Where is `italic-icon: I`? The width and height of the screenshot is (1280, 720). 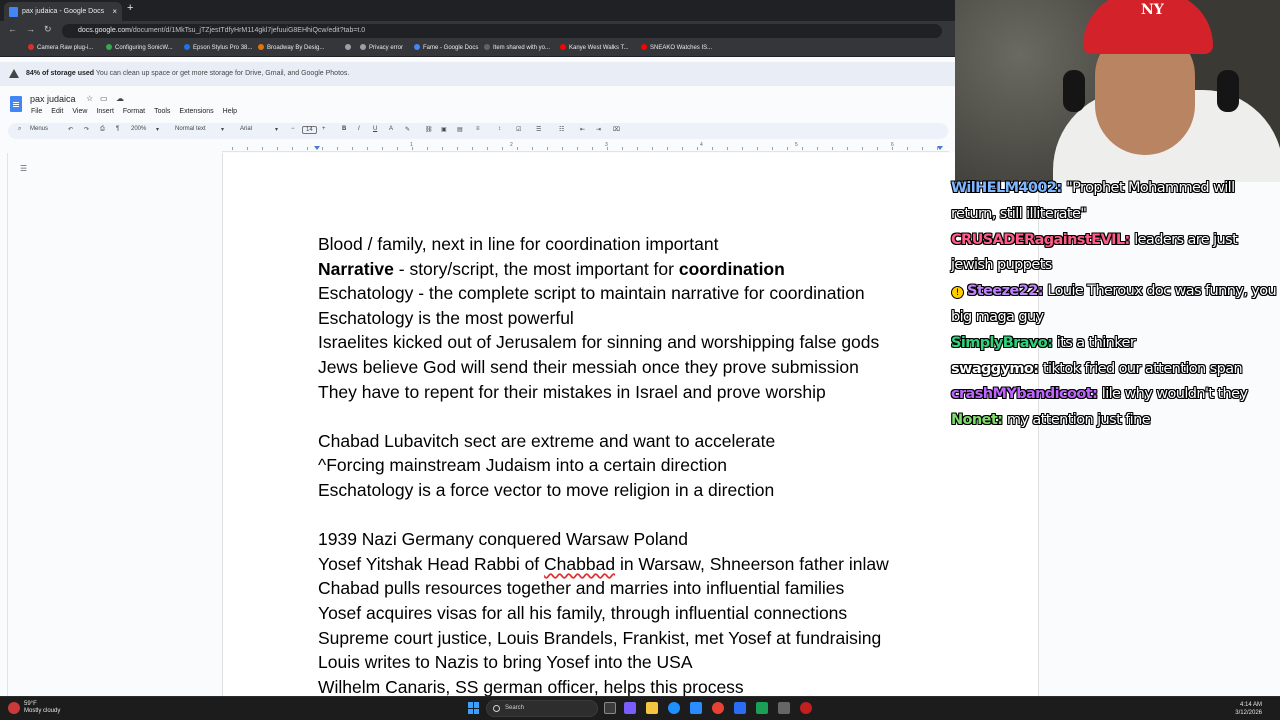
italic-icon: I is located at coordinates (359, 129).